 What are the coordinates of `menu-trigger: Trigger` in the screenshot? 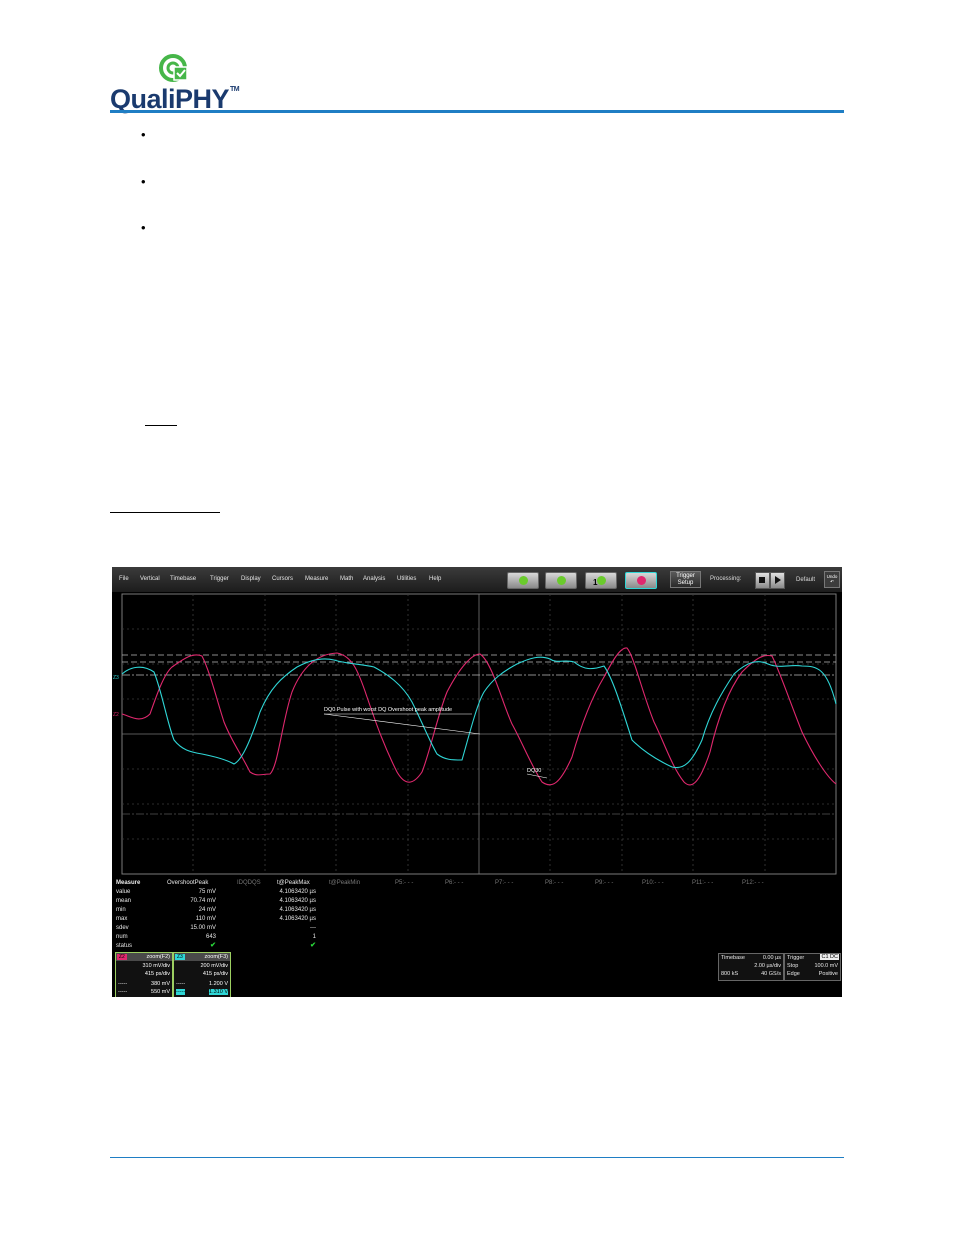 It's located at (219, 579).